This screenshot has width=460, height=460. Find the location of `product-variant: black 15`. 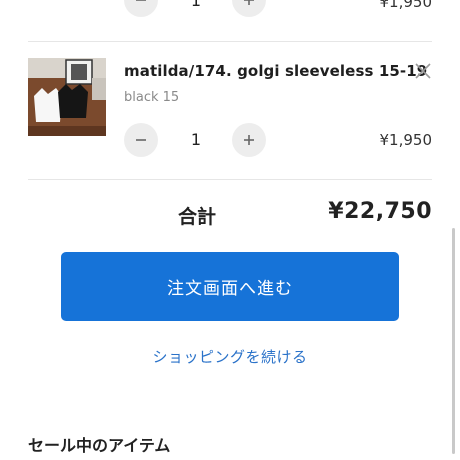

product-variant: black 15 is located at coordinates (152, 97).